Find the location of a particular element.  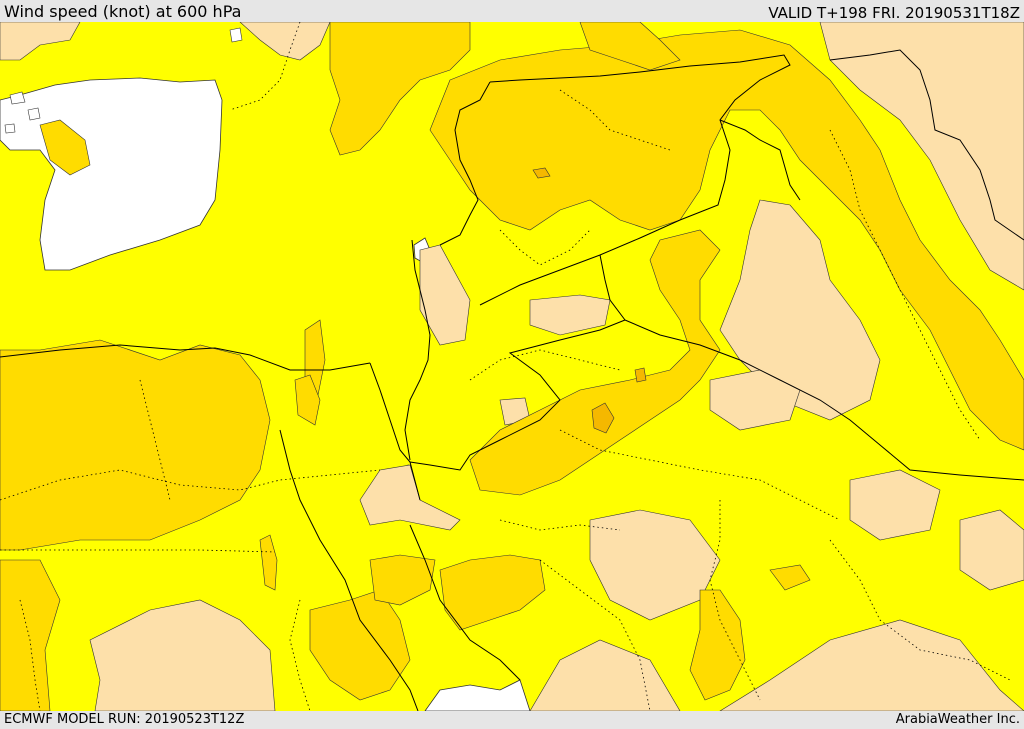

map-title: Wind speed (knot) at 600 hPa is located at coordinates (123, 11).